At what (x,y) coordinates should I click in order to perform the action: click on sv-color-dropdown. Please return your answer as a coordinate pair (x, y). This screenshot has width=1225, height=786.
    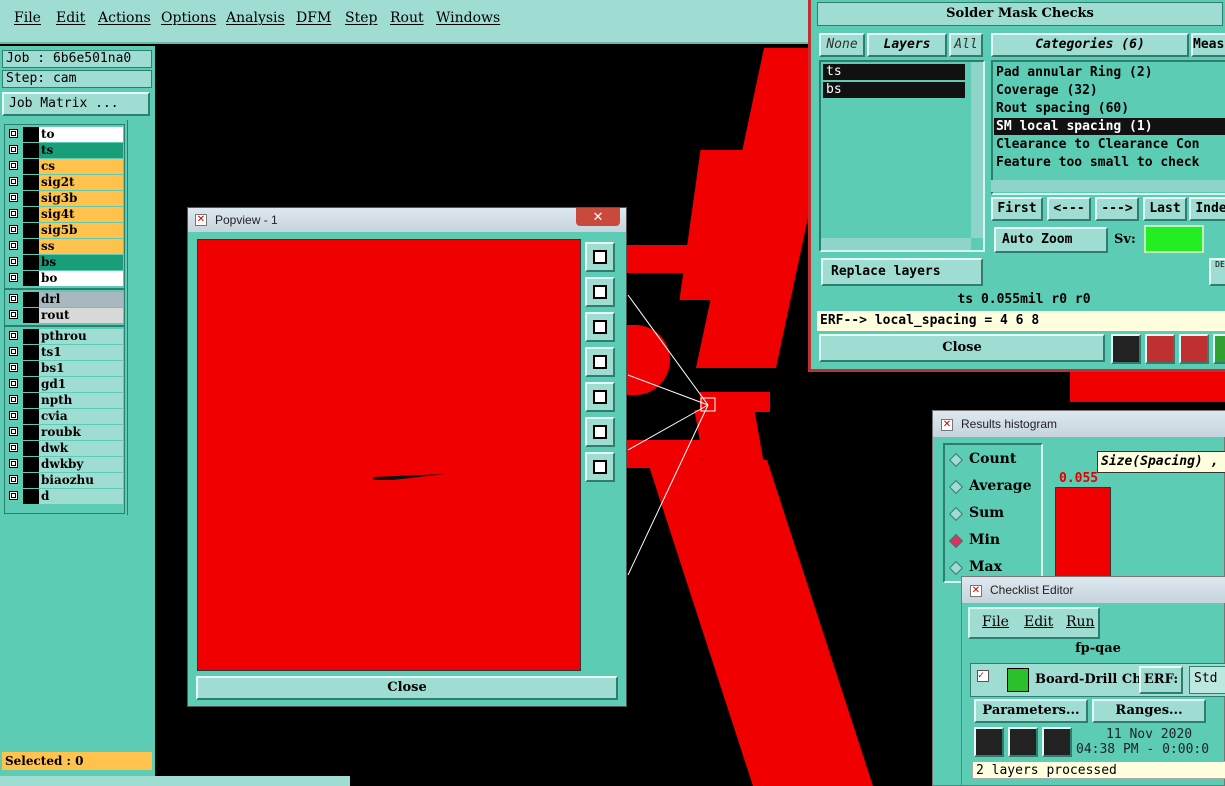
    Looking at the image, I should click on (1174, 239).